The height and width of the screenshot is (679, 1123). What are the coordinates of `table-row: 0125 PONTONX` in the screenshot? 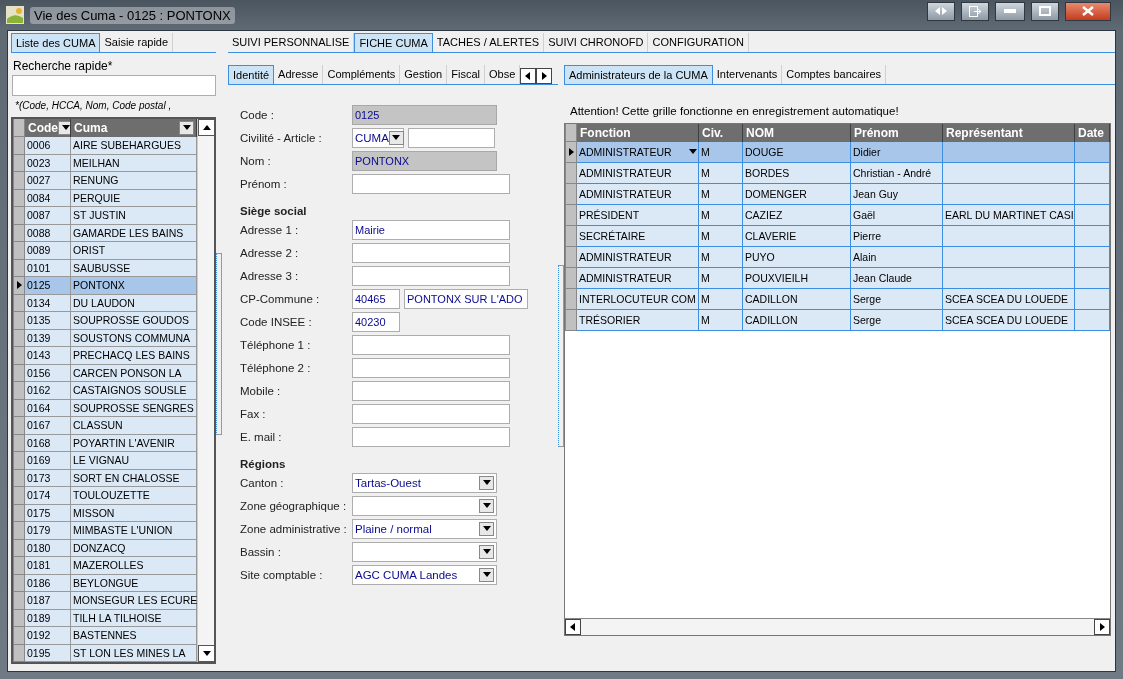 It's located at (105, 286).